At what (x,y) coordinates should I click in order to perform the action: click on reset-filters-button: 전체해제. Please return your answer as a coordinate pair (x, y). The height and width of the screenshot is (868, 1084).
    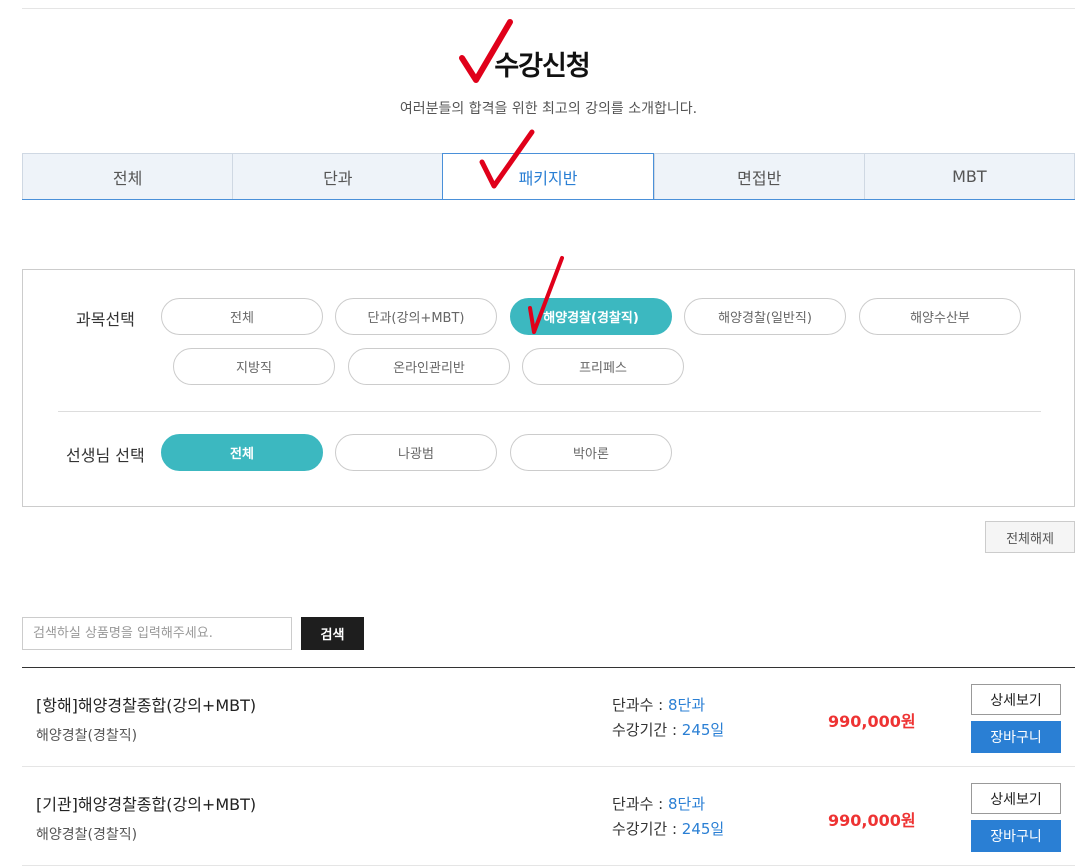
    Looking at the image, I should click on (1030, 537).